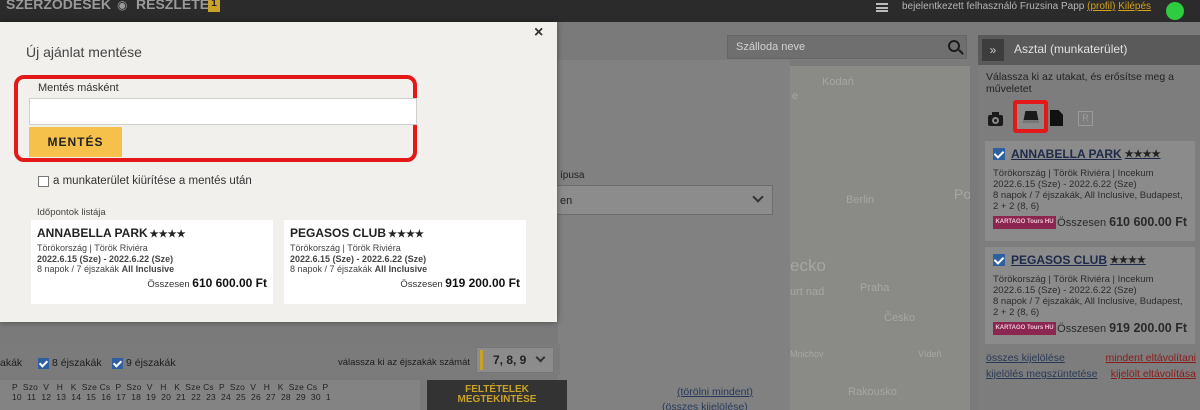 This screenshot has width=1200, height=410. Describe the element at coordinates (78, 269) in the screenshot. I see `offer-duration: 8 napok / 7 éjszakák` at that location.